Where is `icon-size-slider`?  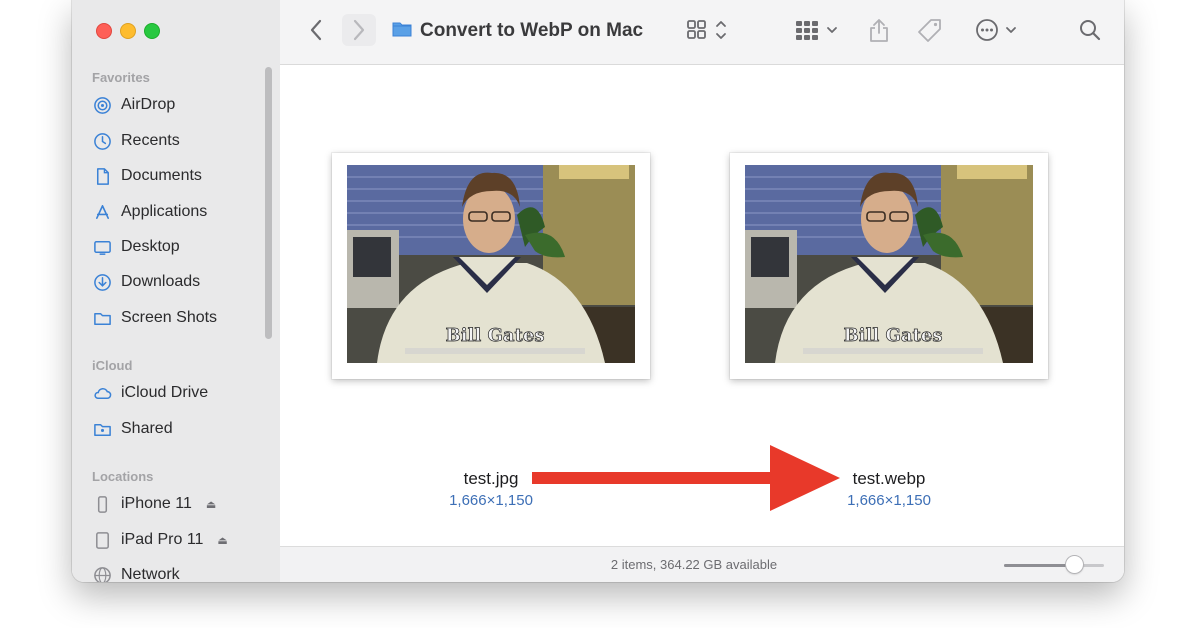
icon-size-slider is located at coordinates (1054, 564).